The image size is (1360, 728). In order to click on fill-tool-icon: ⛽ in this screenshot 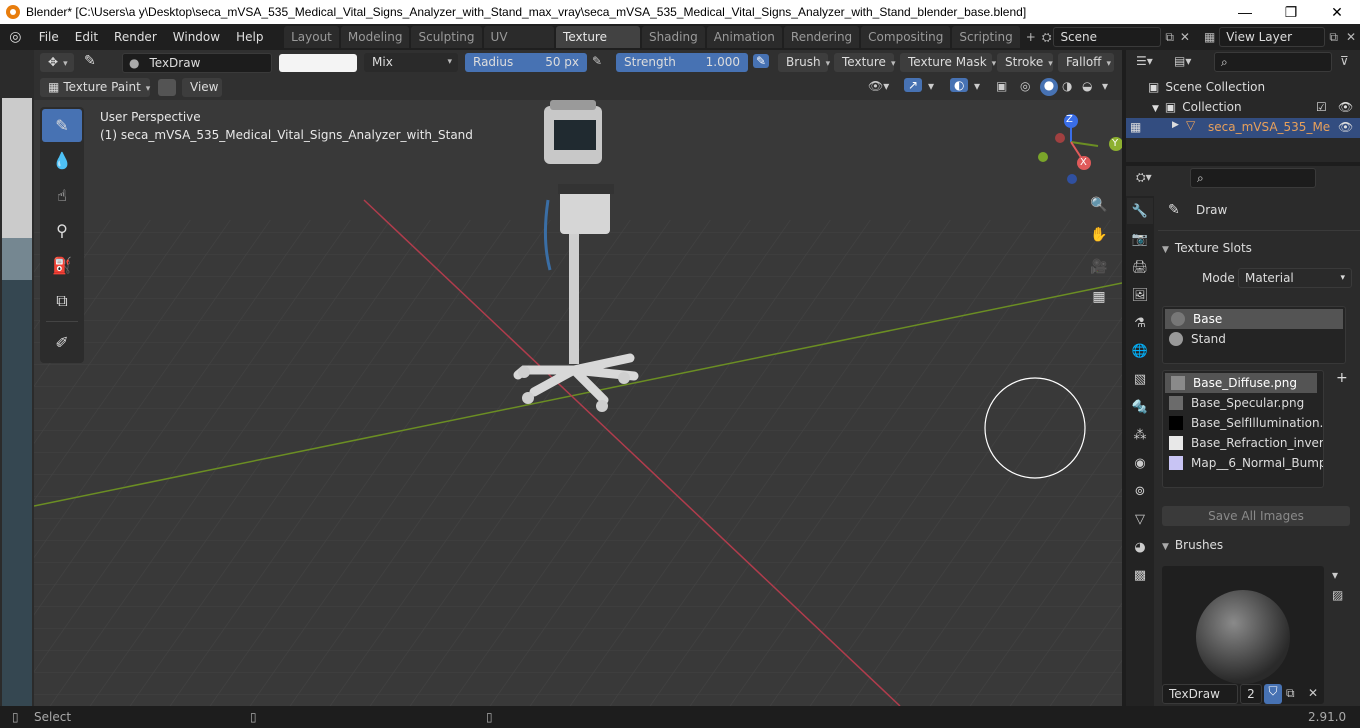, I will do `click(62, 265)`.